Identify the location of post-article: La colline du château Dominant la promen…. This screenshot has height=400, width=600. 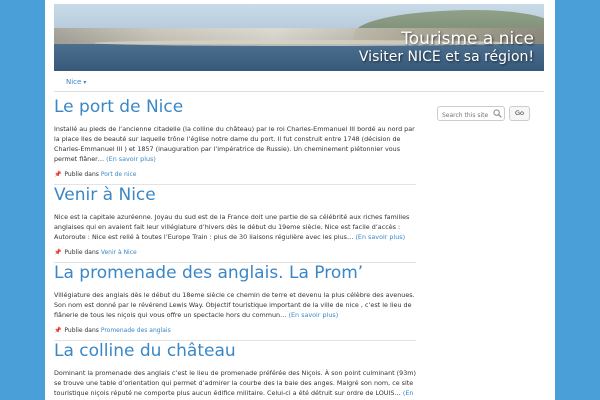
(235, 370).